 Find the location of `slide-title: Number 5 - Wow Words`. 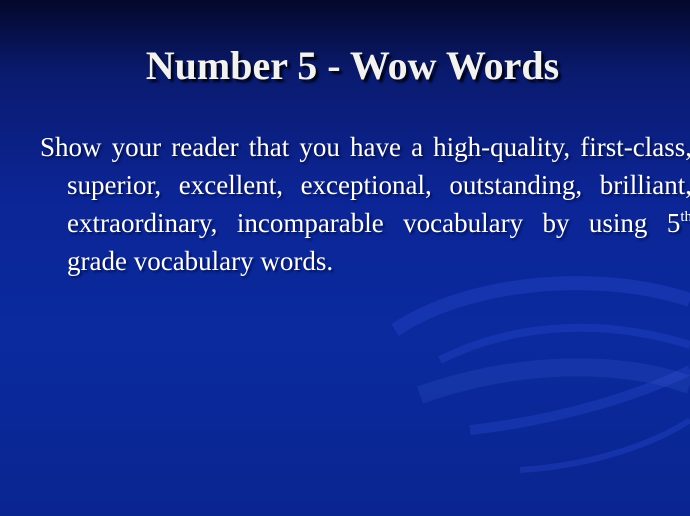

slide-title: Number 5 - Wow Words is located at coordinates (352, 65).